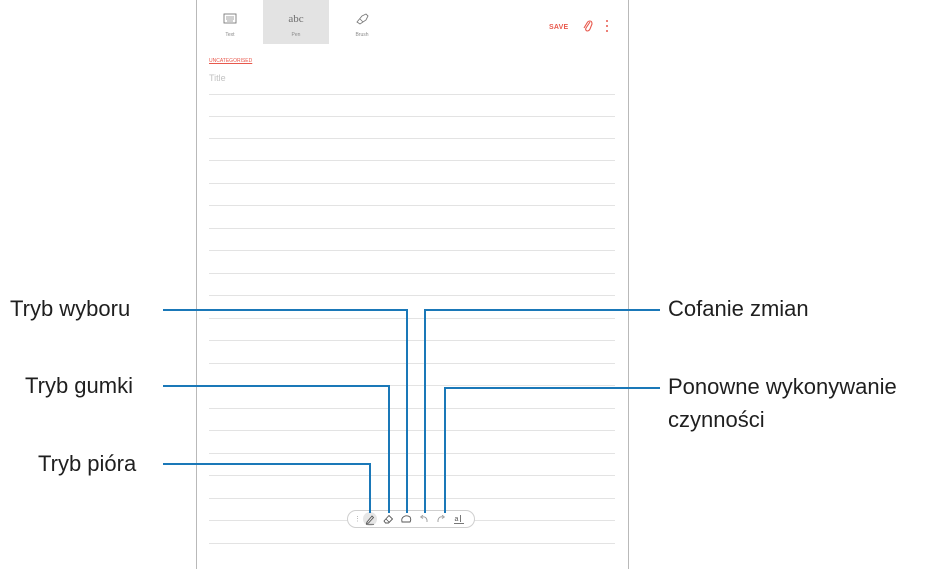  I want to click on callout-undo: Cofanie zmian, so click(738, 308).